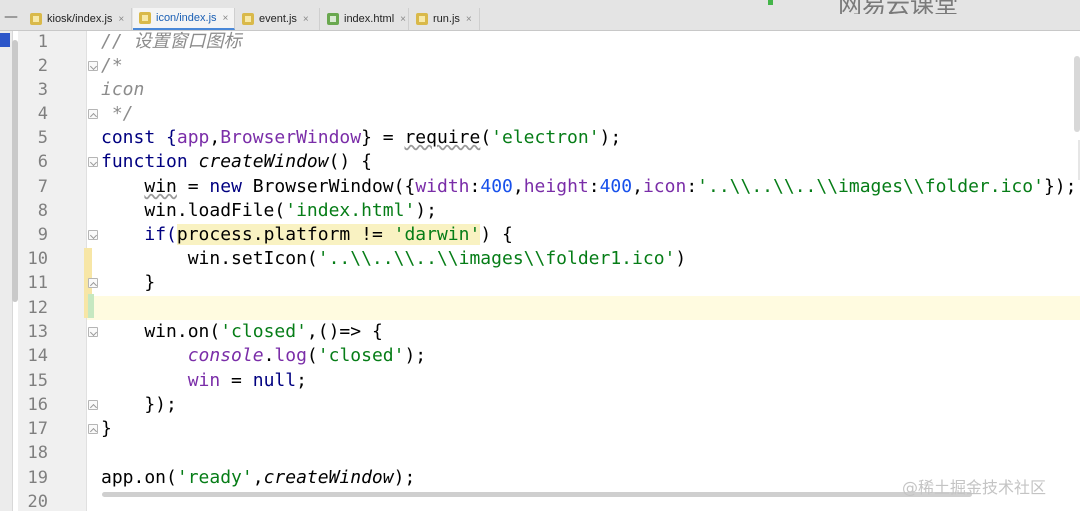 This screenshot has width=1080, height=514. I want to click on code-token: app, so click(193, 137).